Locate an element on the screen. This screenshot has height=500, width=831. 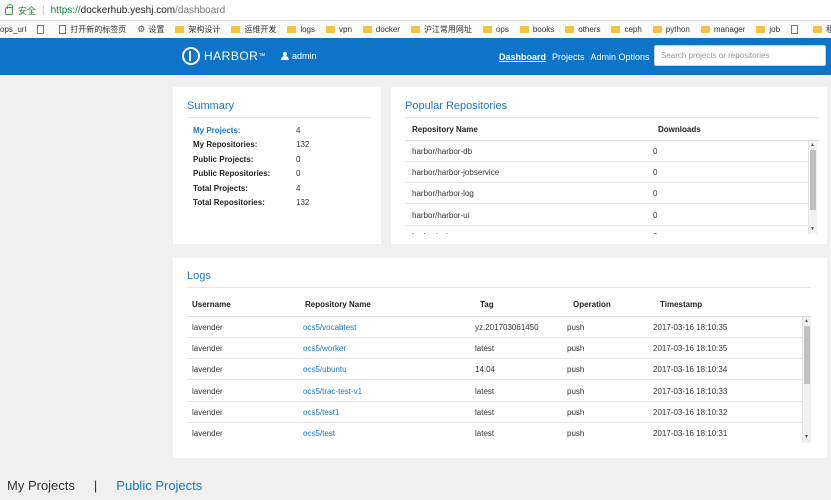
logs-divider is located at coordinates (499, 287).